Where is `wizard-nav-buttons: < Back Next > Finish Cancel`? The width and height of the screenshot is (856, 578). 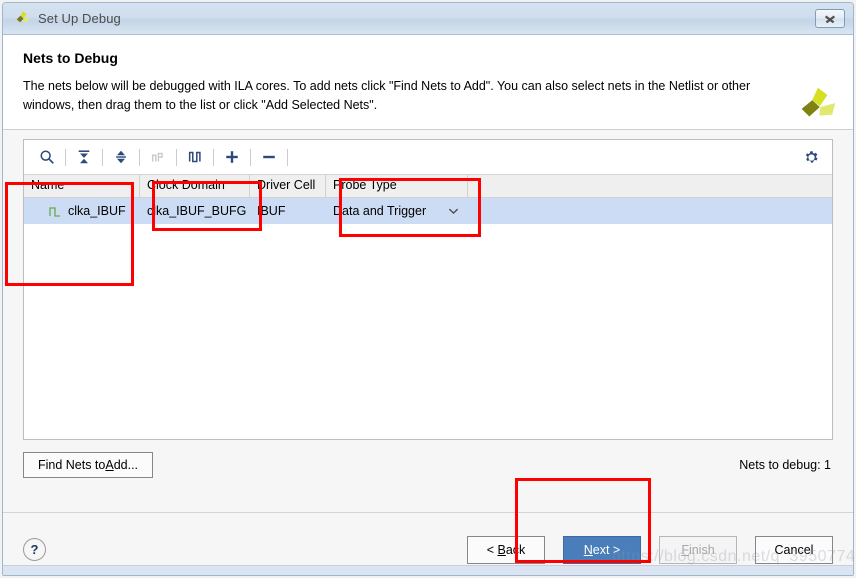
wizard-nav-buttons: < Back Next > Finish Cancel is located at coordinates (650, 549).